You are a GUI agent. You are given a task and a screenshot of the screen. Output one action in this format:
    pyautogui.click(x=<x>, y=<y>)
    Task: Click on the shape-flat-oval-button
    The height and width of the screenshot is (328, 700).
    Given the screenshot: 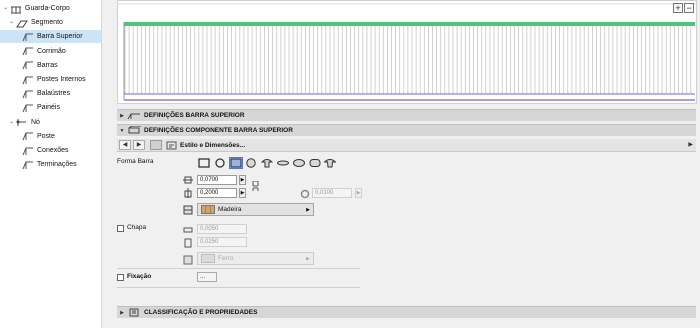 What is the action you would take?
    pyautogui.click(x=283, y=163)
    